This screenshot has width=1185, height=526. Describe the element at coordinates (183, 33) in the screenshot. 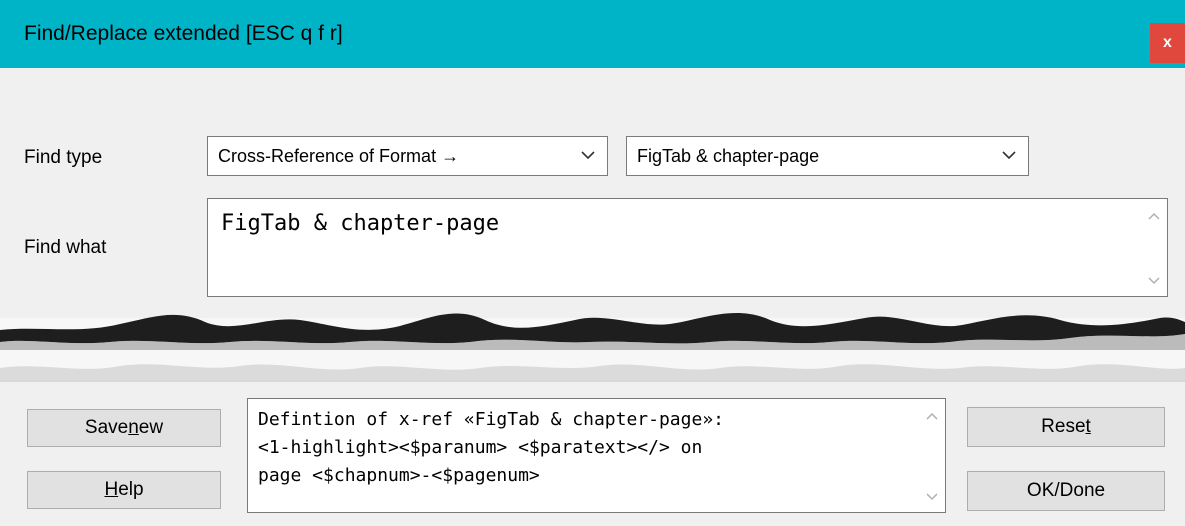

I see `window-title: Find/Replace extended [ESC q f r]` at that location.